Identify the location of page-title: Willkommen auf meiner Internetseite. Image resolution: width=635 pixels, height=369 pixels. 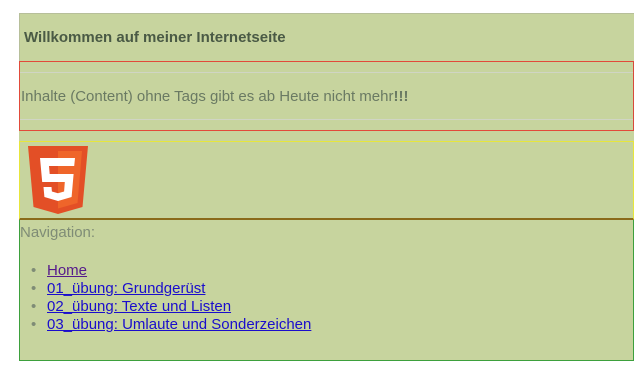
(155, 37).